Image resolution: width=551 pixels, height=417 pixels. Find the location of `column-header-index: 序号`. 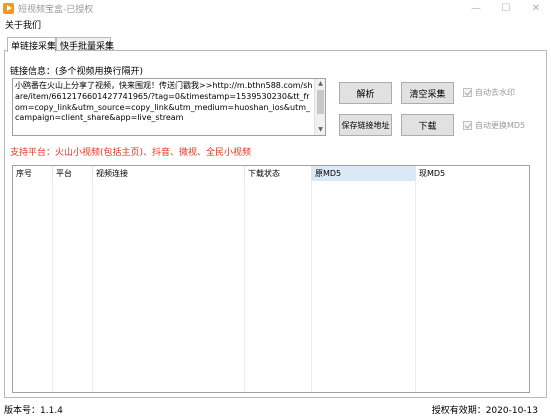

column-header-index: 序号 is located at coordinates (33, 173).